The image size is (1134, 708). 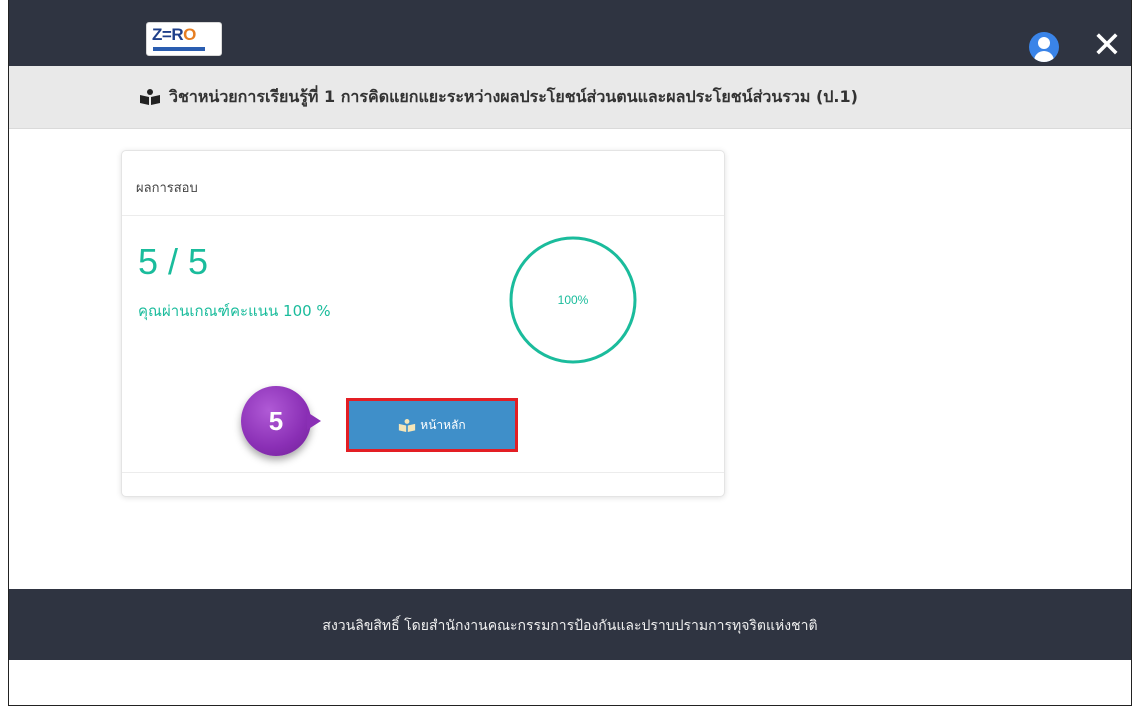 I want to click on pass-message: คุณผ่านเกณฑ์คะแนน 100 %, so click(x=234, y=311).